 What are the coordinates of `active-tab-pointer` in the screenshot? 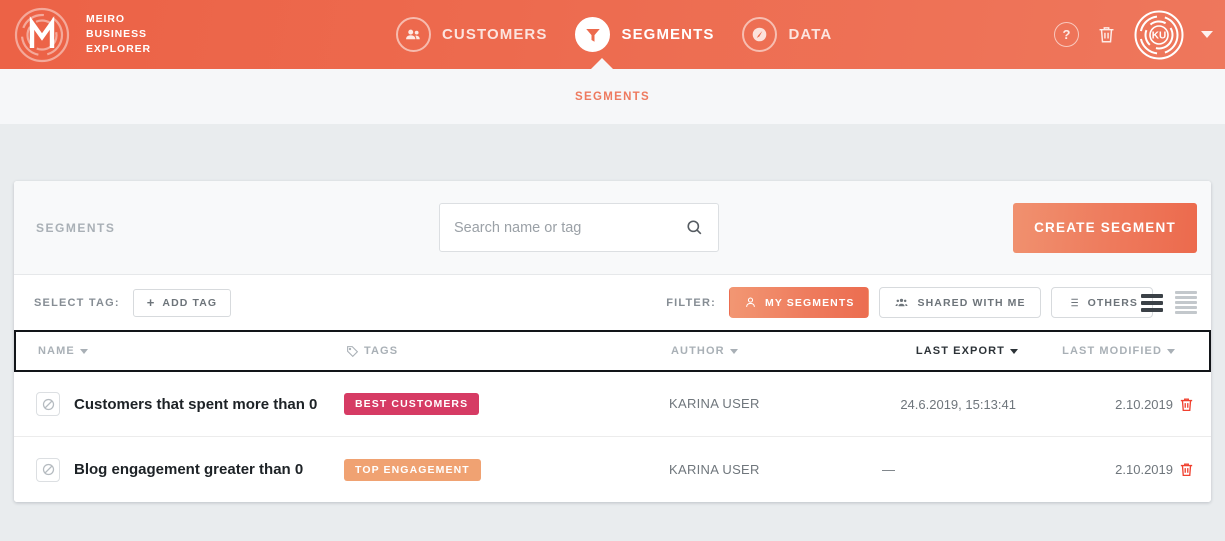 It's located at (602, 63).